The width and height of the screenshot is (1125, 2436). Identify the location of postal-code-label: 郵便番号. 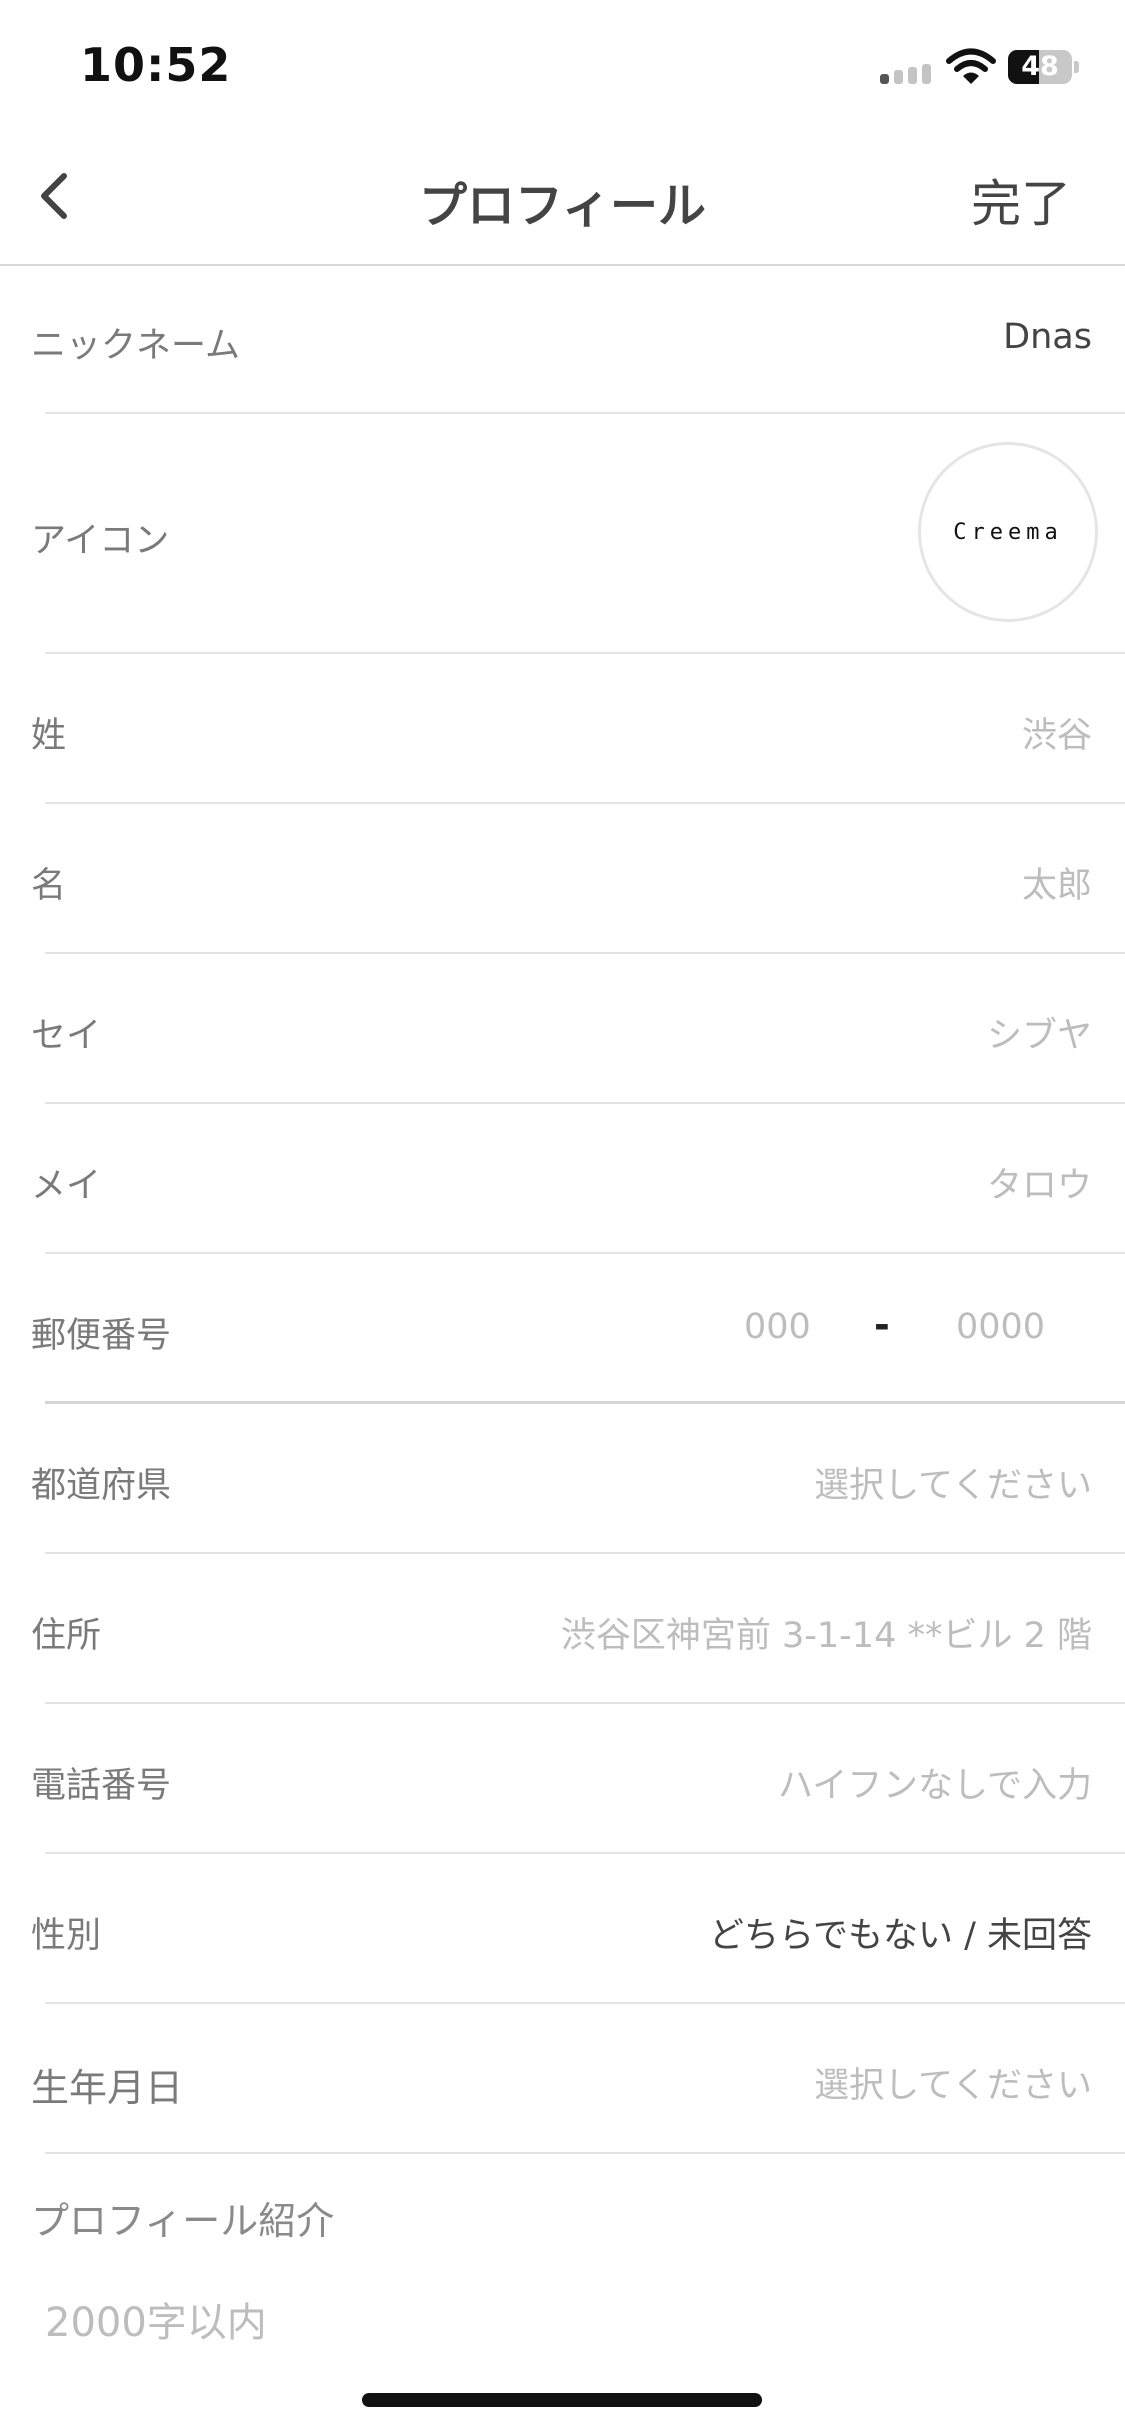
(101, 1336).